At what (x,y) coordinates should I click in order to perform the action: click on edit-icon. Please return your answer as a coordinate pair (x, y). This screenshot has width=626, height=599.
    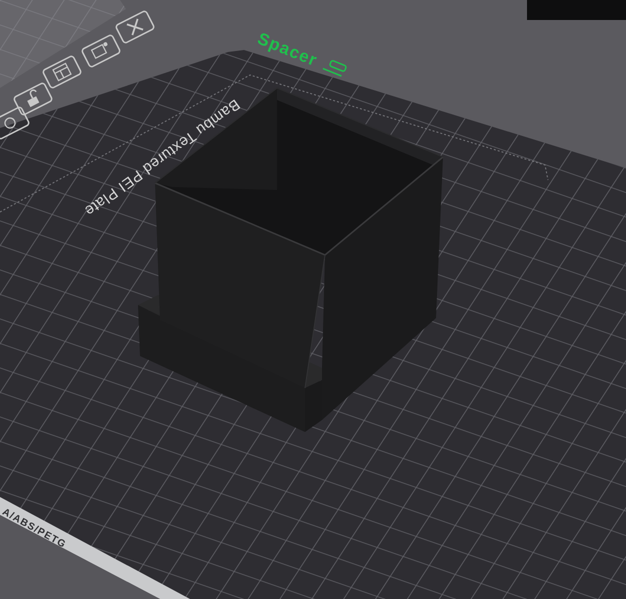
    Looking at the image, I should click on (335, 68).